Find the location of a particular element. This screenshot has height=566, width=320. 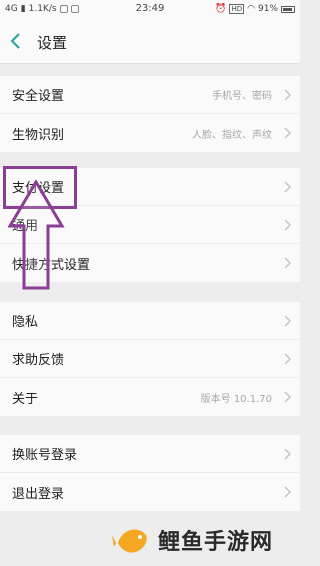

row-help-feedback: 求助反馈 is located at coordinates (150, 359).